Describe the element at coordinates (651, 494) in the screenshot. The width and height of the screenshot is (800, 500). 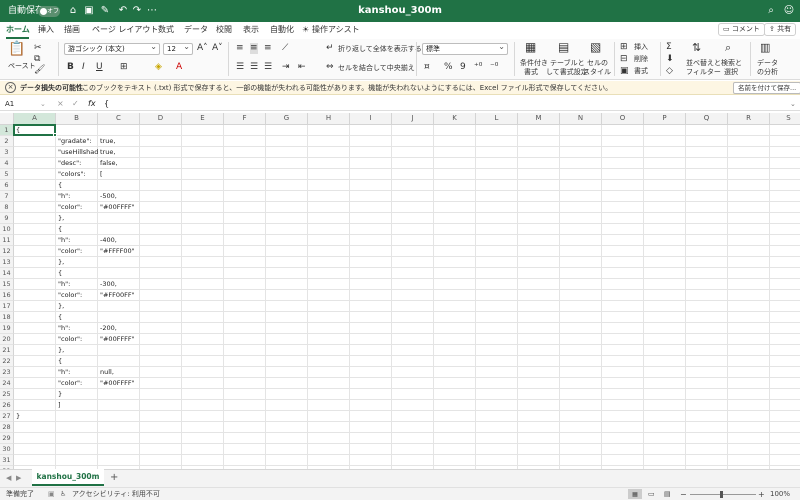
I see `page-layout-view-icon: ▭` at that location.